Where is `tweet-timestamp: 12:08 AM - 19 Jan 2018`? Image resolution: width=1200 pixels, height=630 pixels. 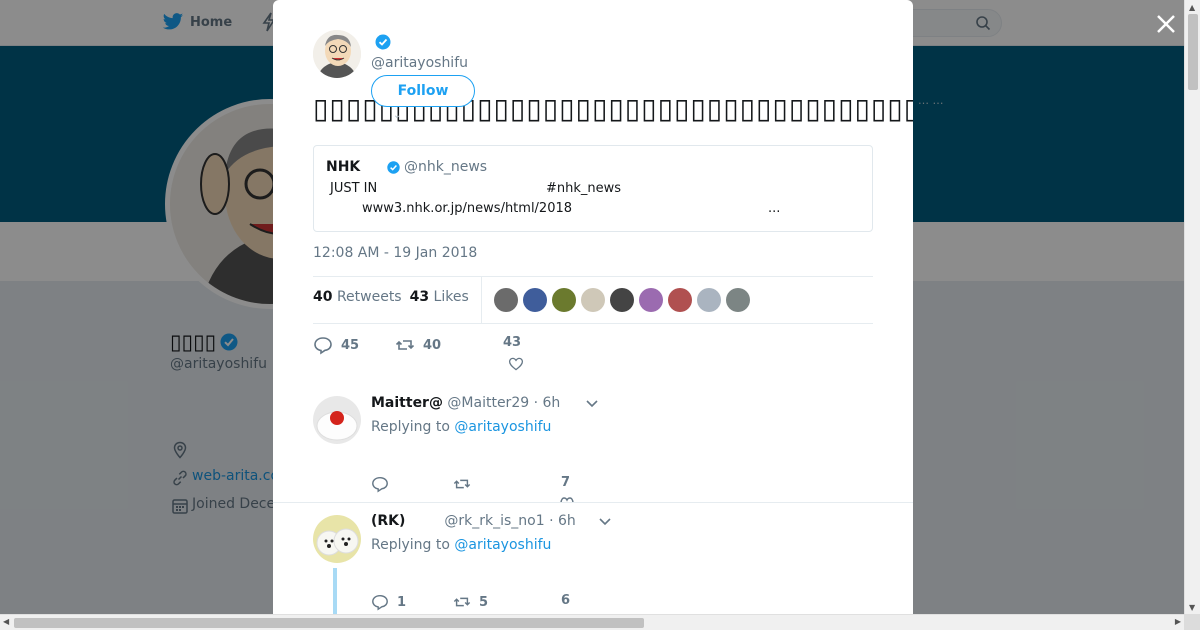 tweet-timestamp: 12:08 AM - 19 Jan 2018 is located at coordinates (395, 253).